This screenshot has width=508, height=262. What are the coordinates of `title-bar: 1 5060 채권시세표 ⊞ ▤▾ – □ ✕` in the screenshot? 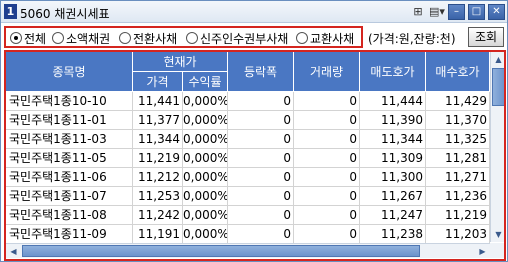 It's located at (254, 12).